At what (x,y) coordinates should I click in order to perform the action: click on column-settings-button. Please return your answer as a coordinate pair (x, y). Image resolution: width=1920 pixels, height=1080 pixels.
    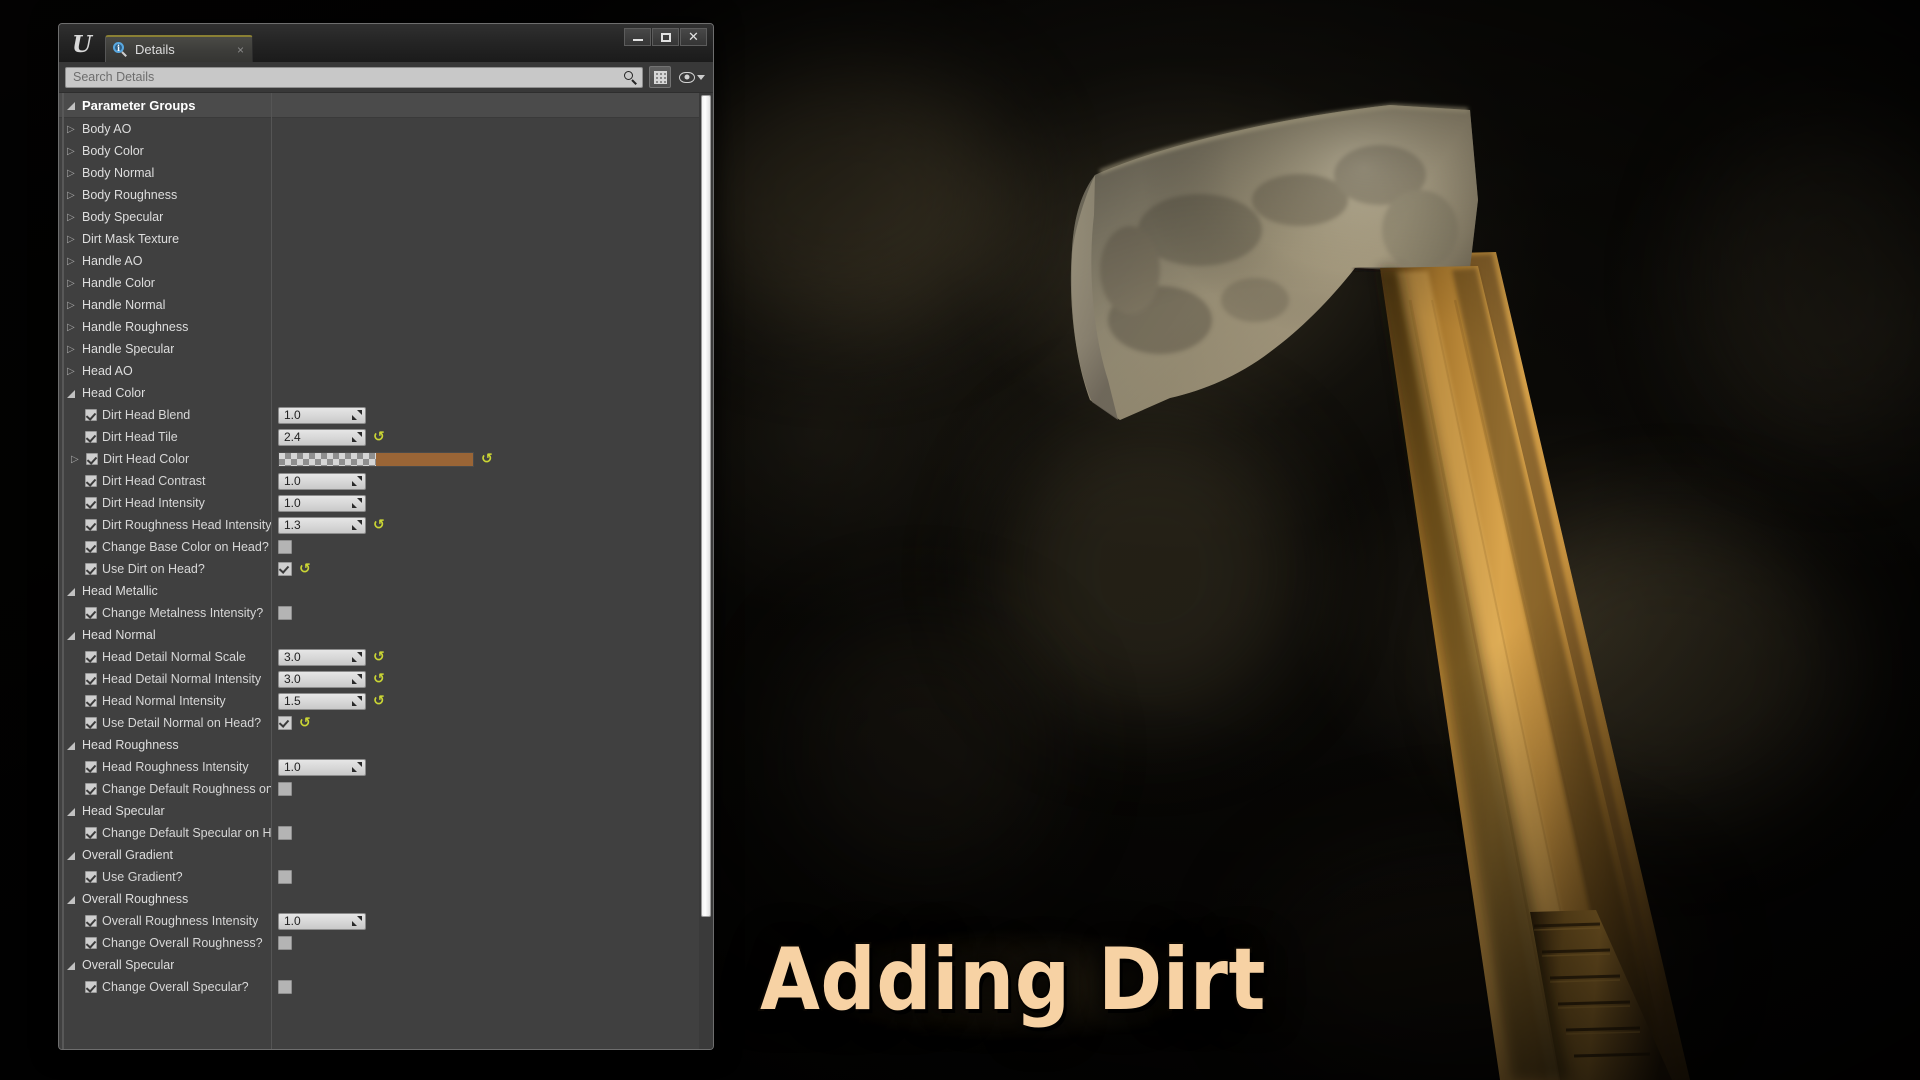
    Looking at the image, I should click on (660, 77).